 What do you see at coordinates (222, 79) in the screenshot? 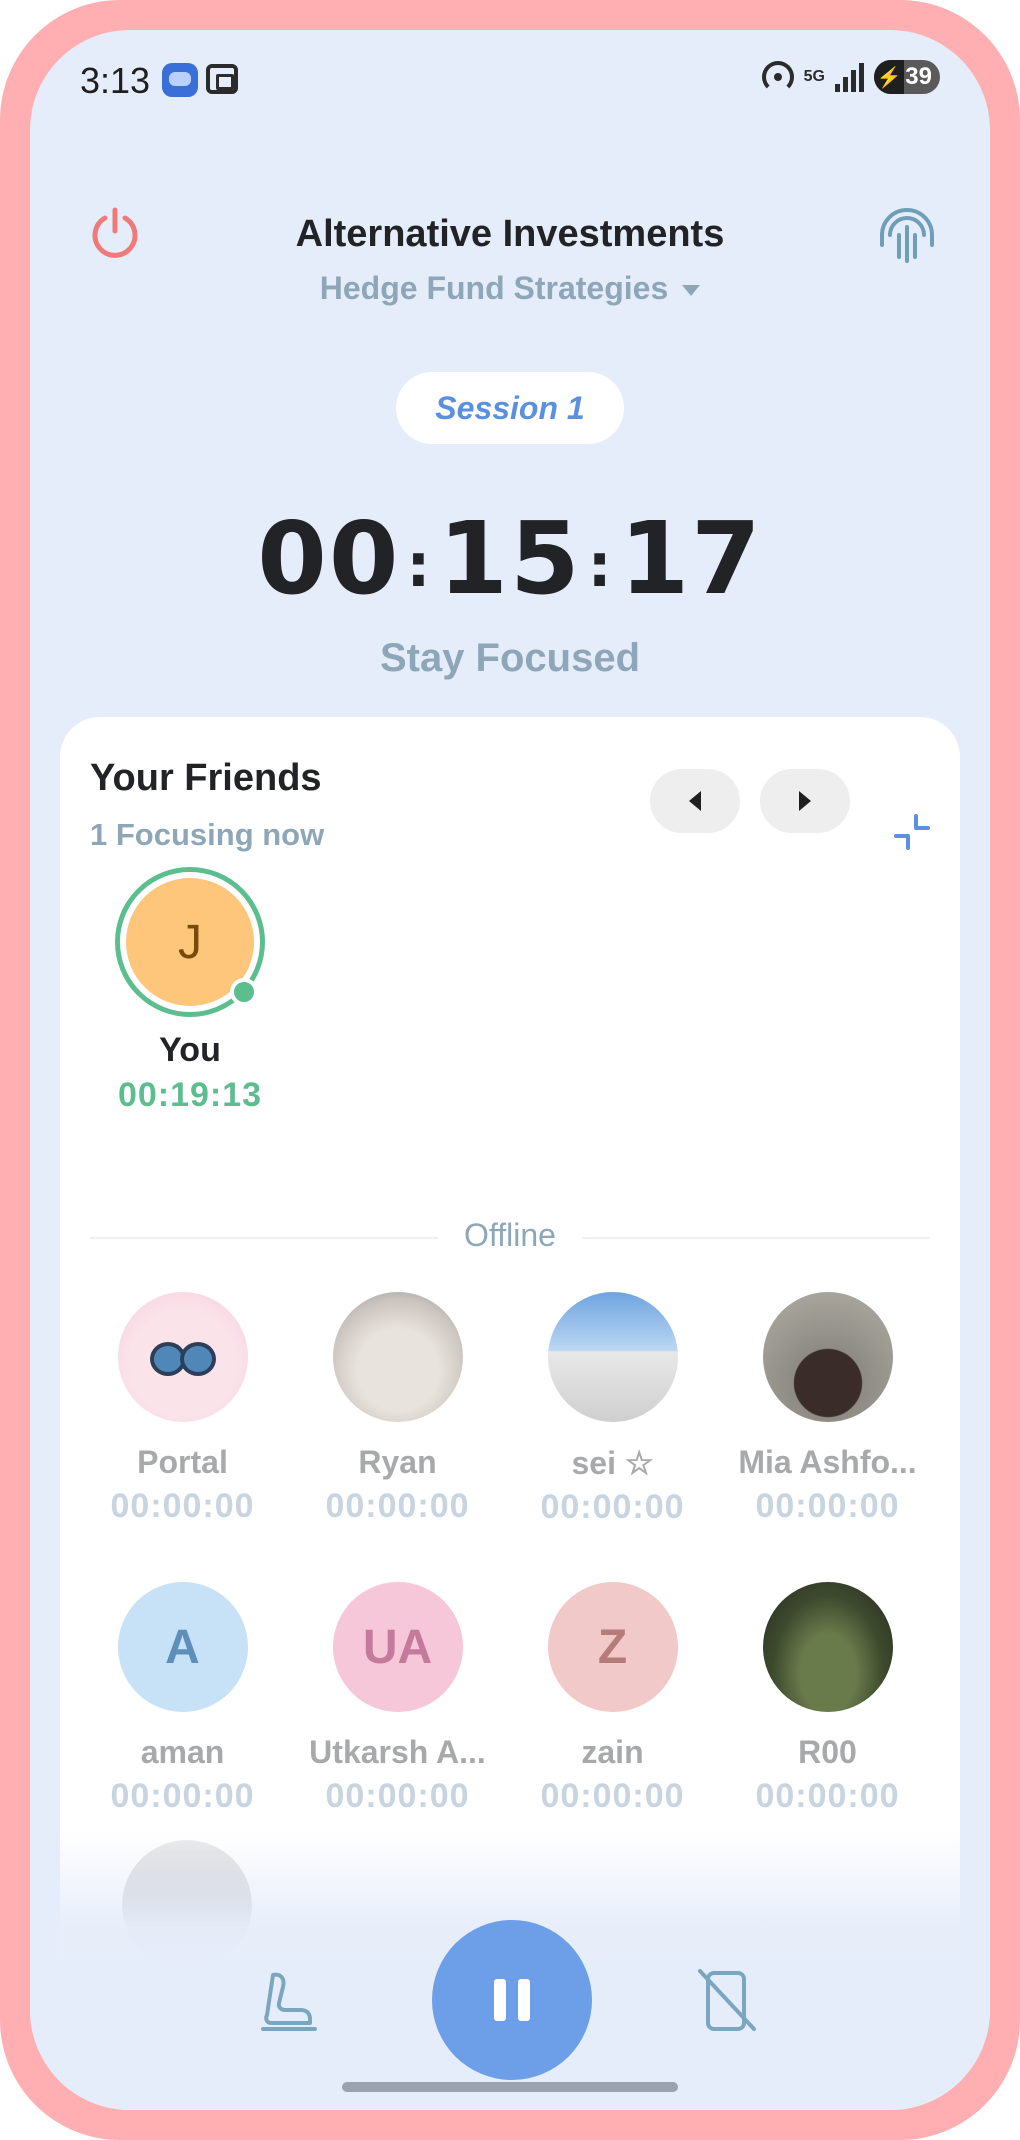
I see `screenshot-icon` at bounding box center [222, 79].